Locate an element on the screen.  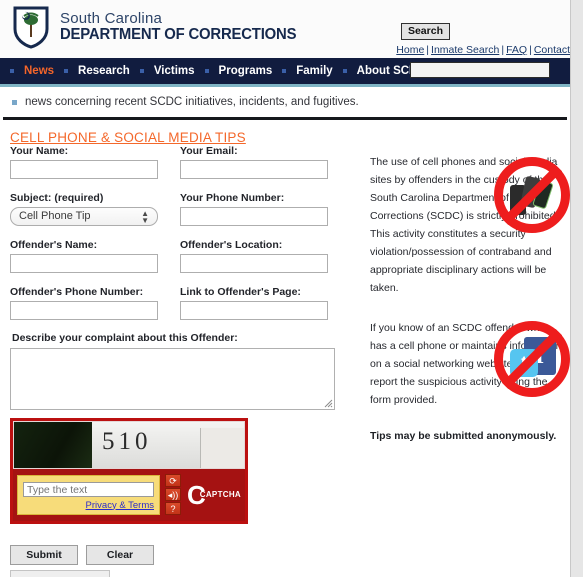
field-label: Offender's Location: is located at coordinates (231, 245).